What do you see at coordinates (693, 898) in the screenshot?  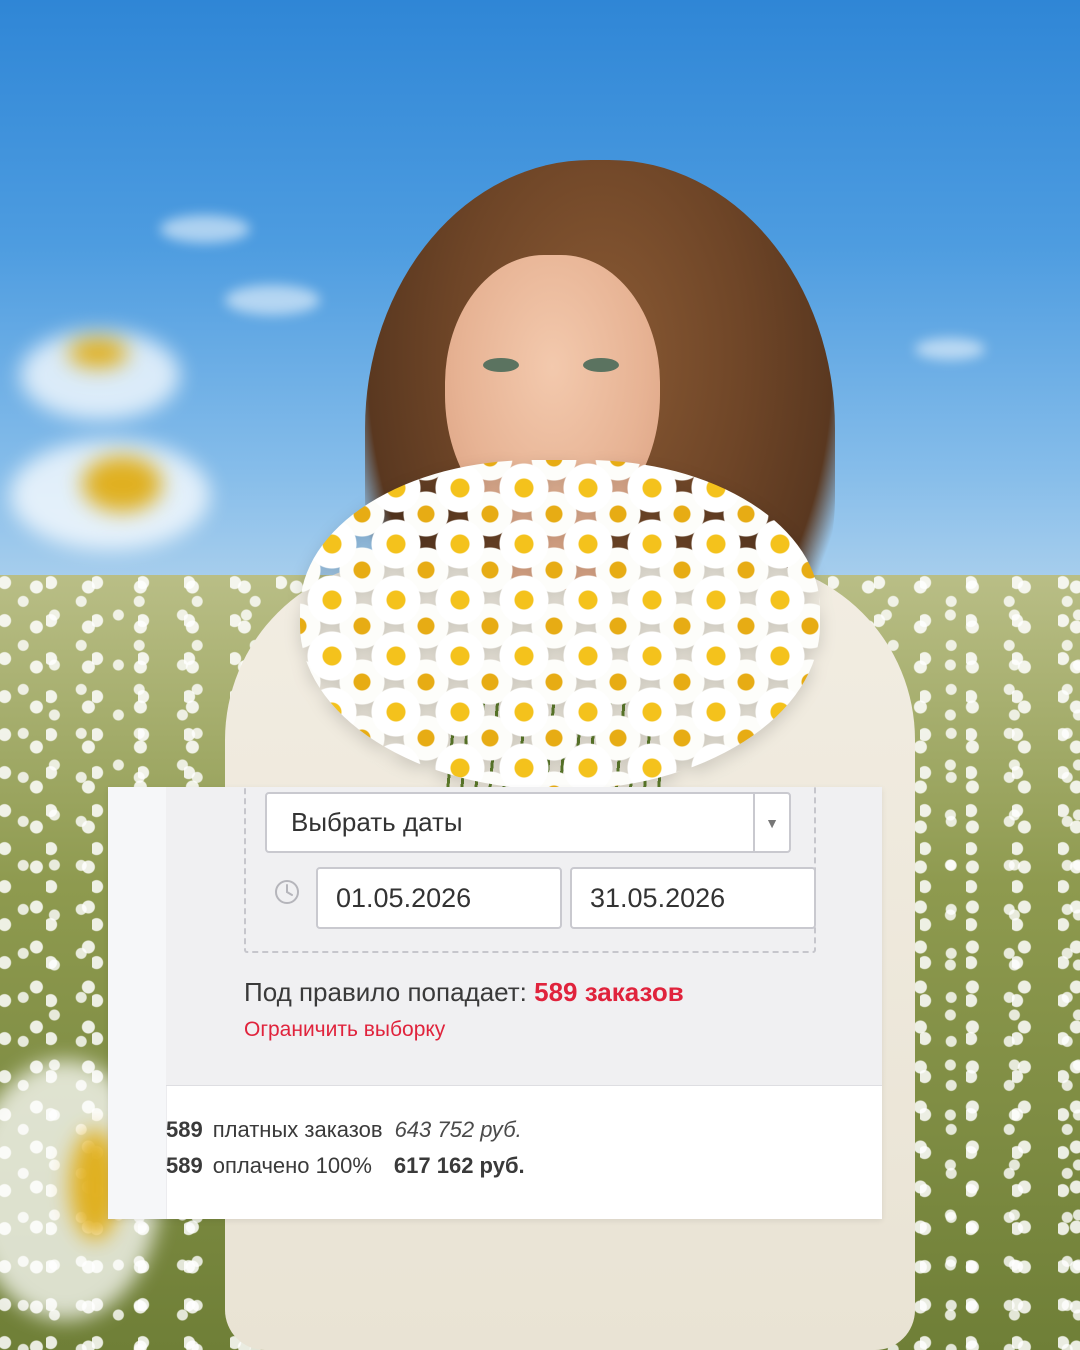 I see `date-to-input` at bounding box center [693, 898].